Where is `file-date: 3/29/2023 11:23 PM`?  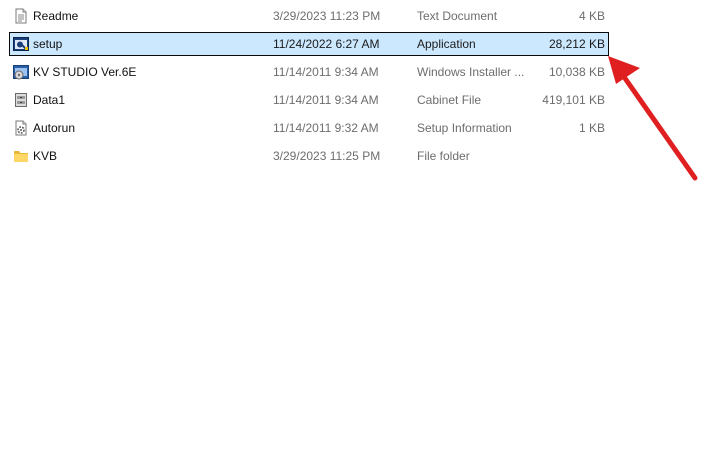 file-date: 3/29/2023 11:23 PM is located at coordinates (327, 16).